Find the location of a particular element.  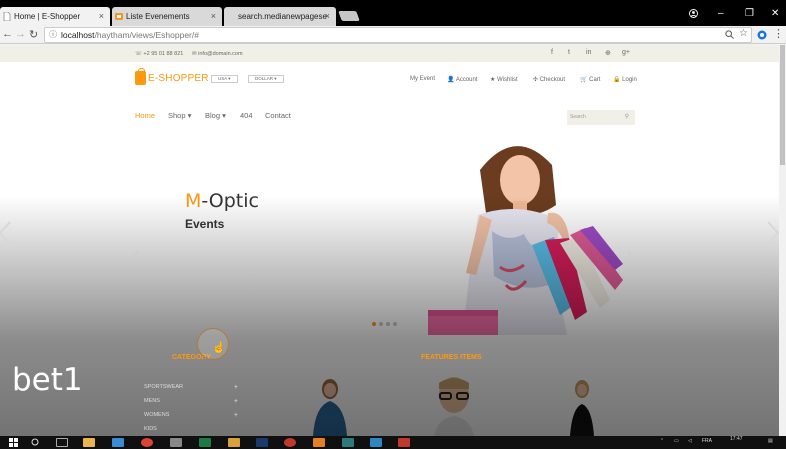

linkedin-icon: in is located at coordinates (588, 52).